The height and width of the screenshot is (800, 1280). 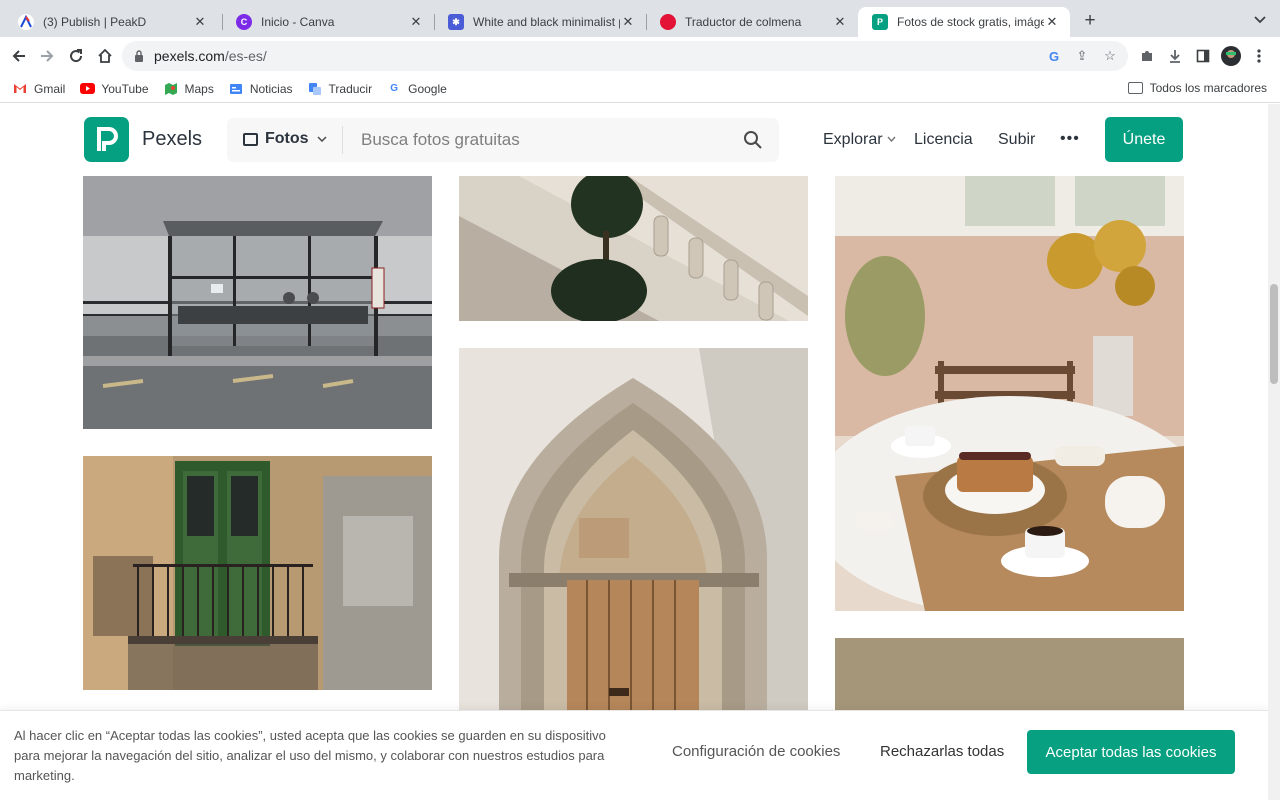 What do you see at coordinates (970, 22) in the screenshot?
I see `tab-title: Fotos de stock gratis, imágenes` at bounding box center [970, 22].